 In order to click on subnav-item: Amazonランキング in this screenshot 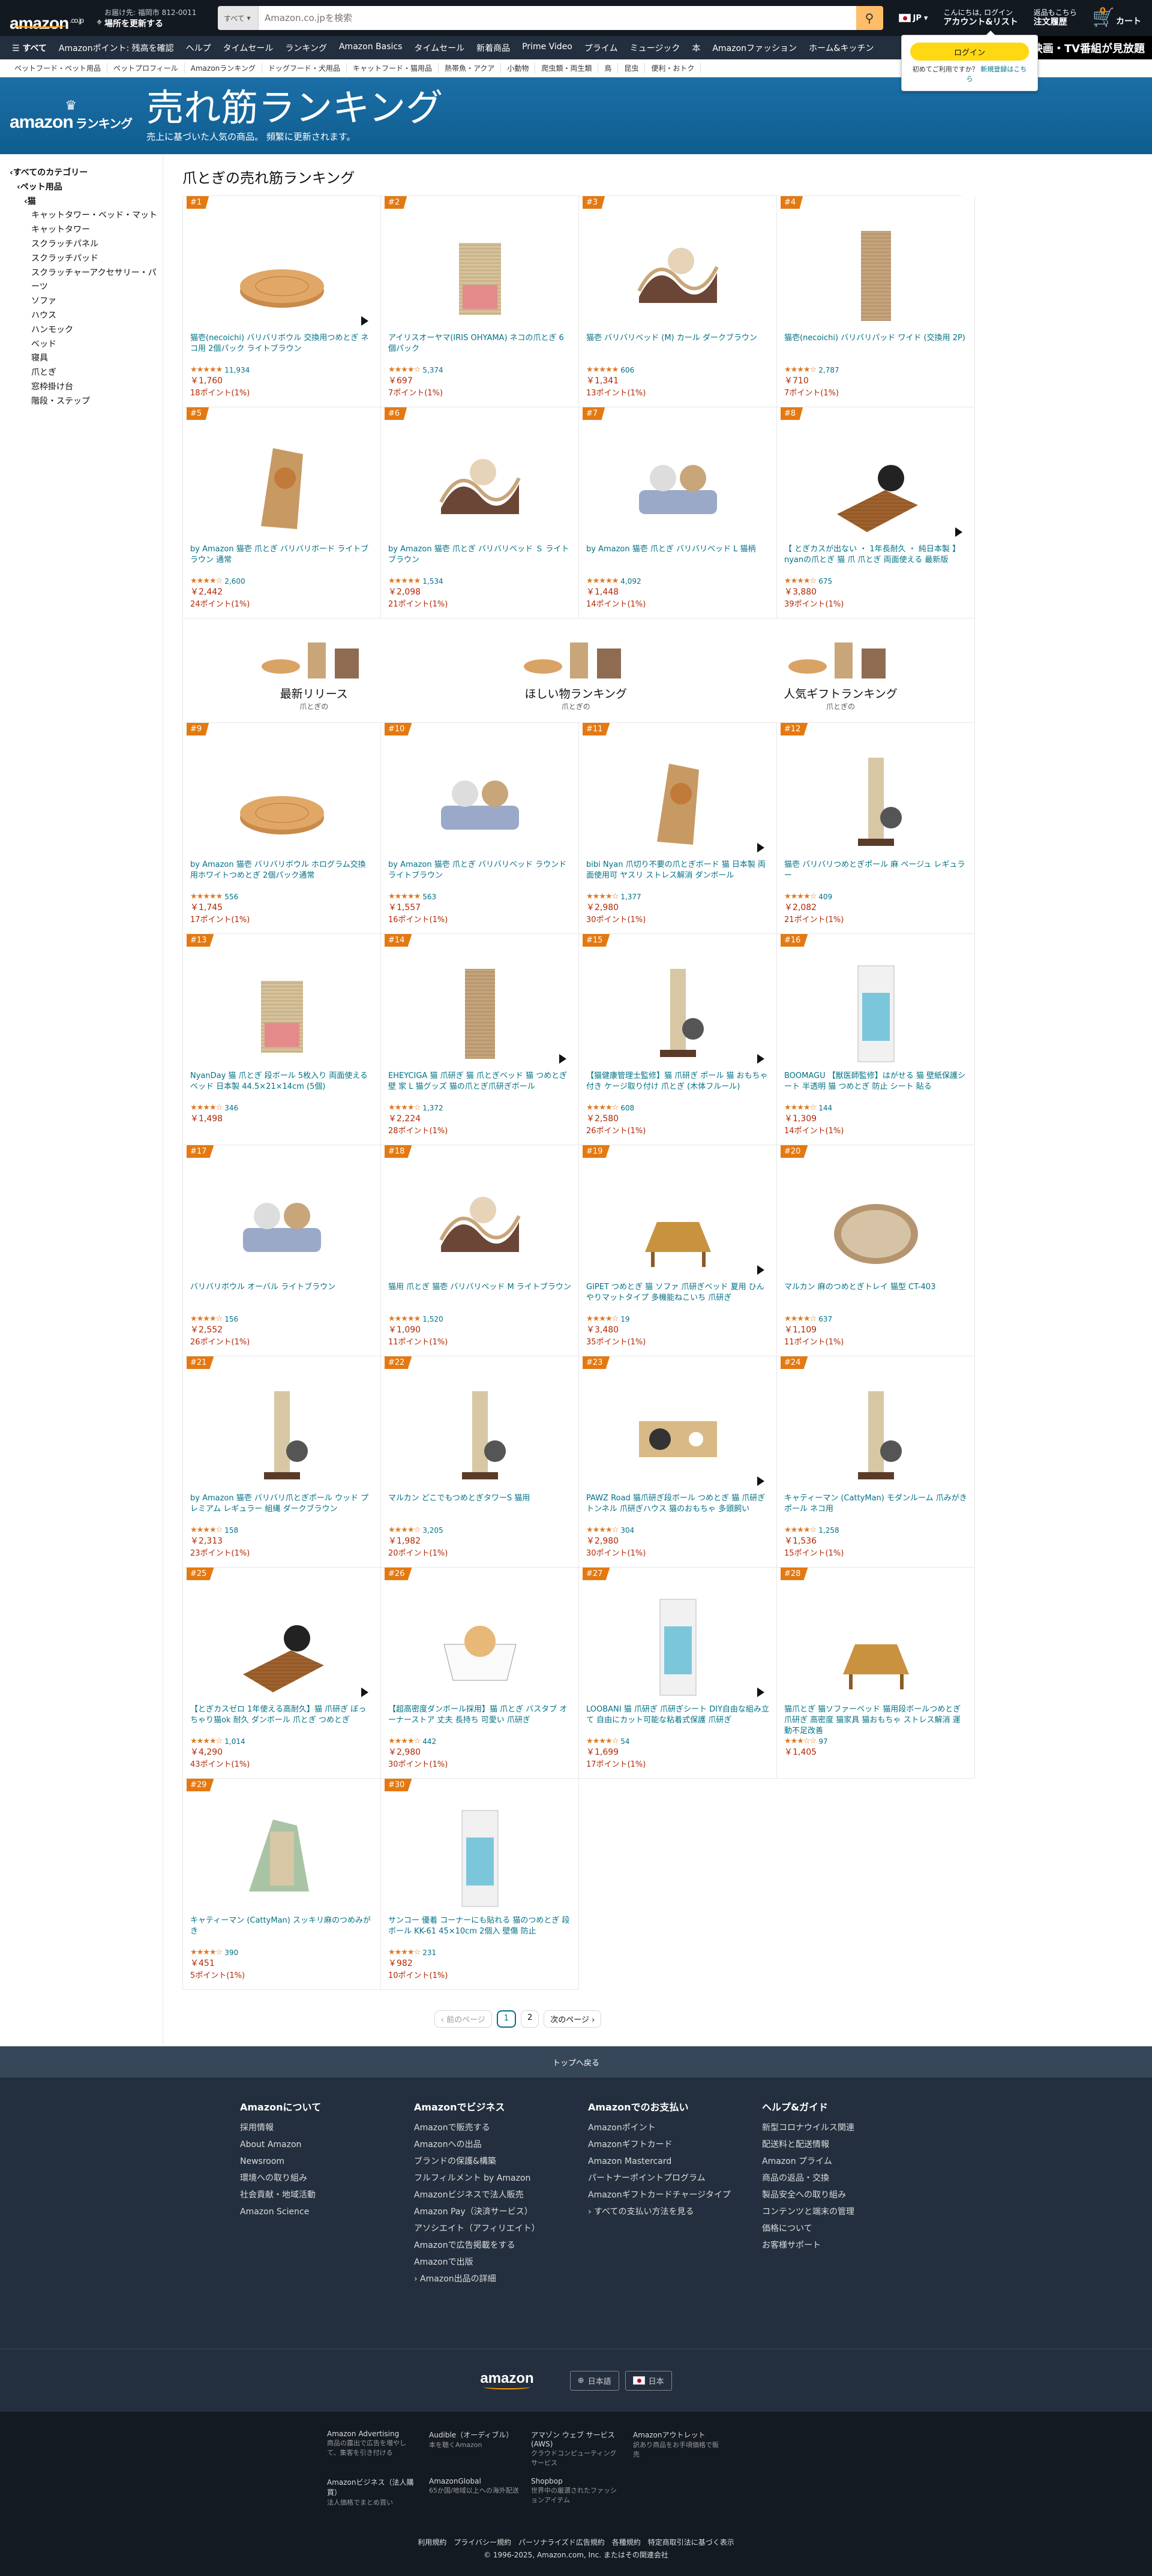, I will do `click(223, 68)`.